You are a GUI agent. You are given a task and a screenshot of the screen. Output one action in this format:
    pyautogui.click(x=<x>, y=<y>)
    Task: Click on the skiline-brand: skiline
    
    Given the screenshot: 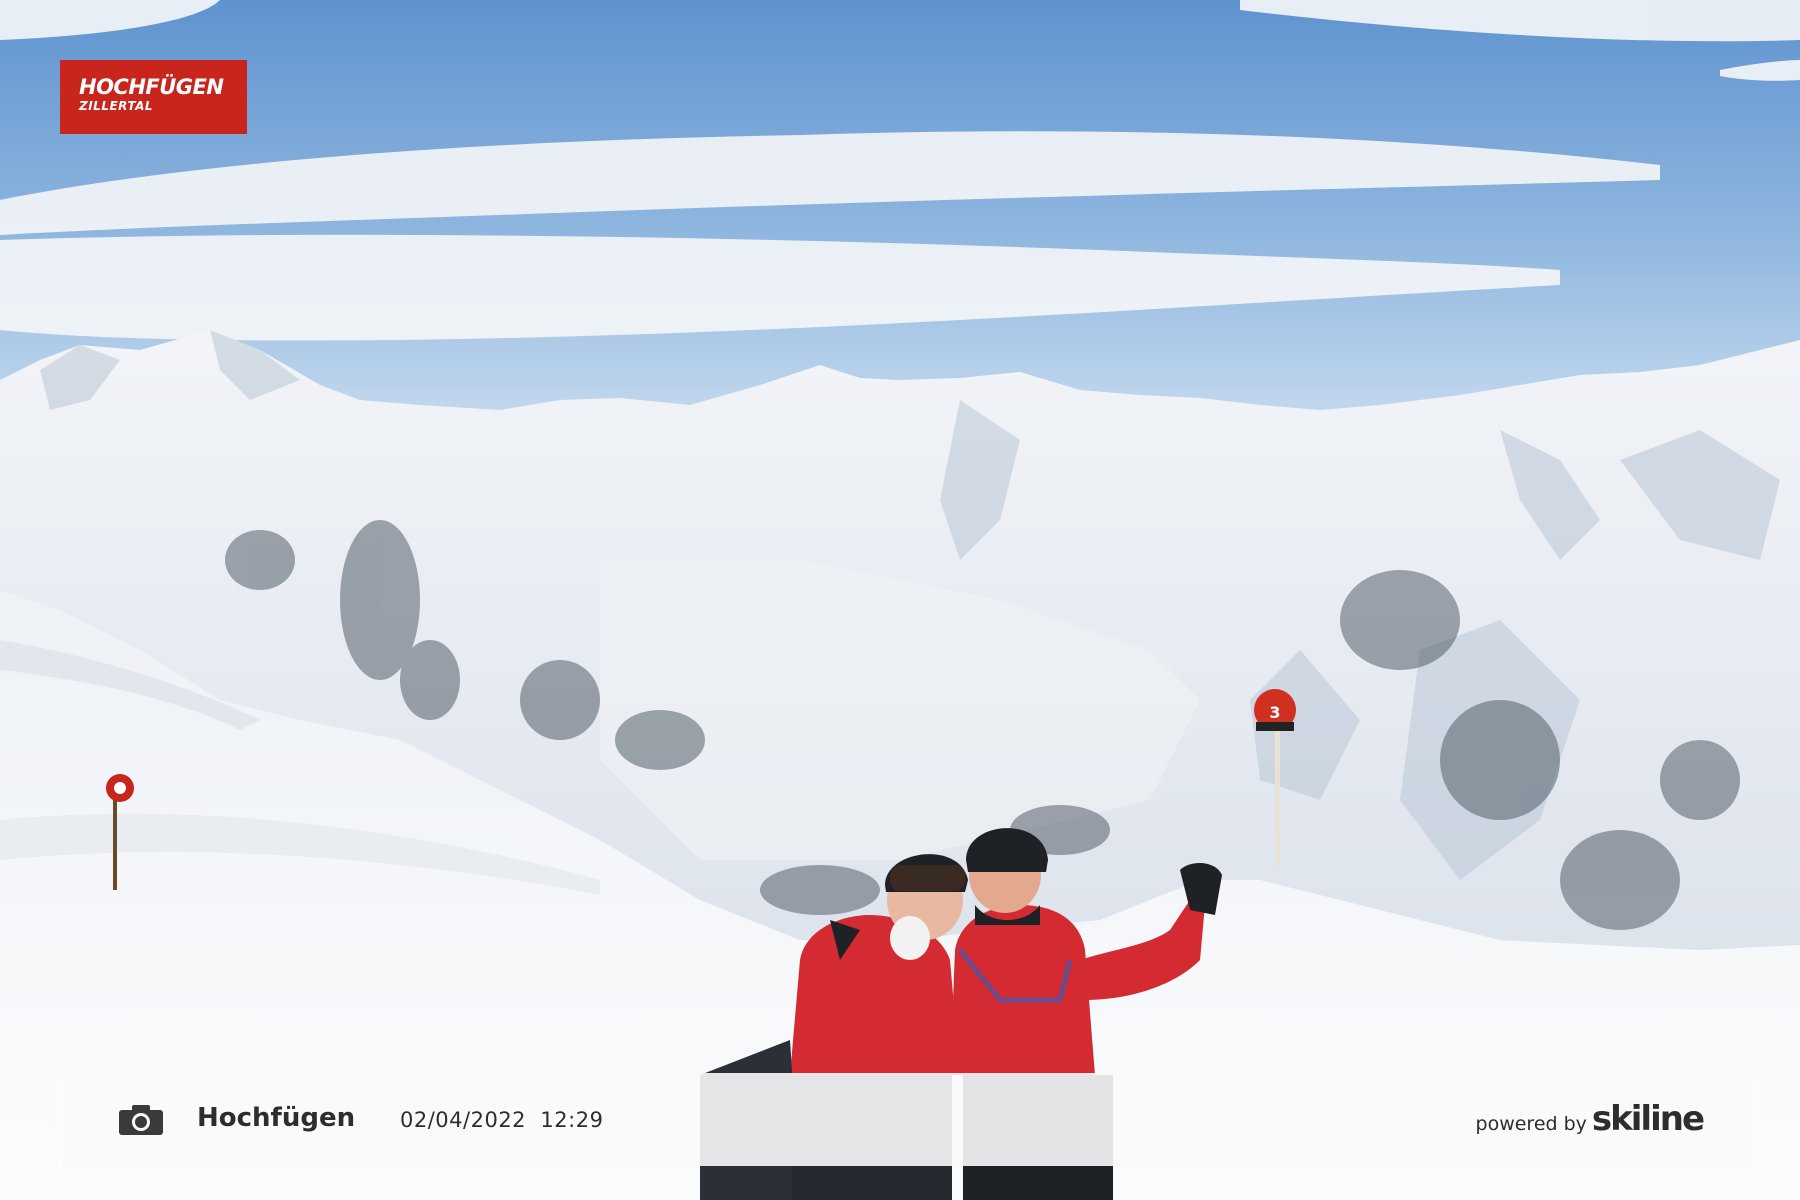 What is the action you would take?
    pyautogui.click(x=1648, y=1119)
    